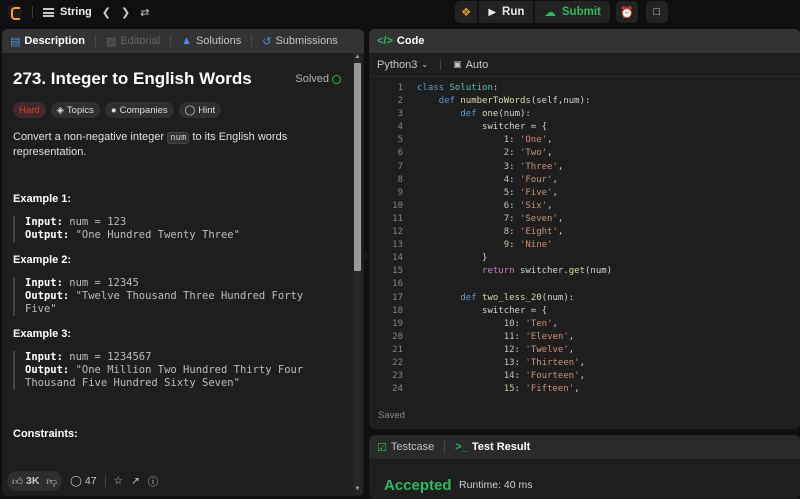  What do you see at coordinates (357, 489) in the screenshot?
I see `scroll-down-icon: ▼` at bounding box center [357, 489].